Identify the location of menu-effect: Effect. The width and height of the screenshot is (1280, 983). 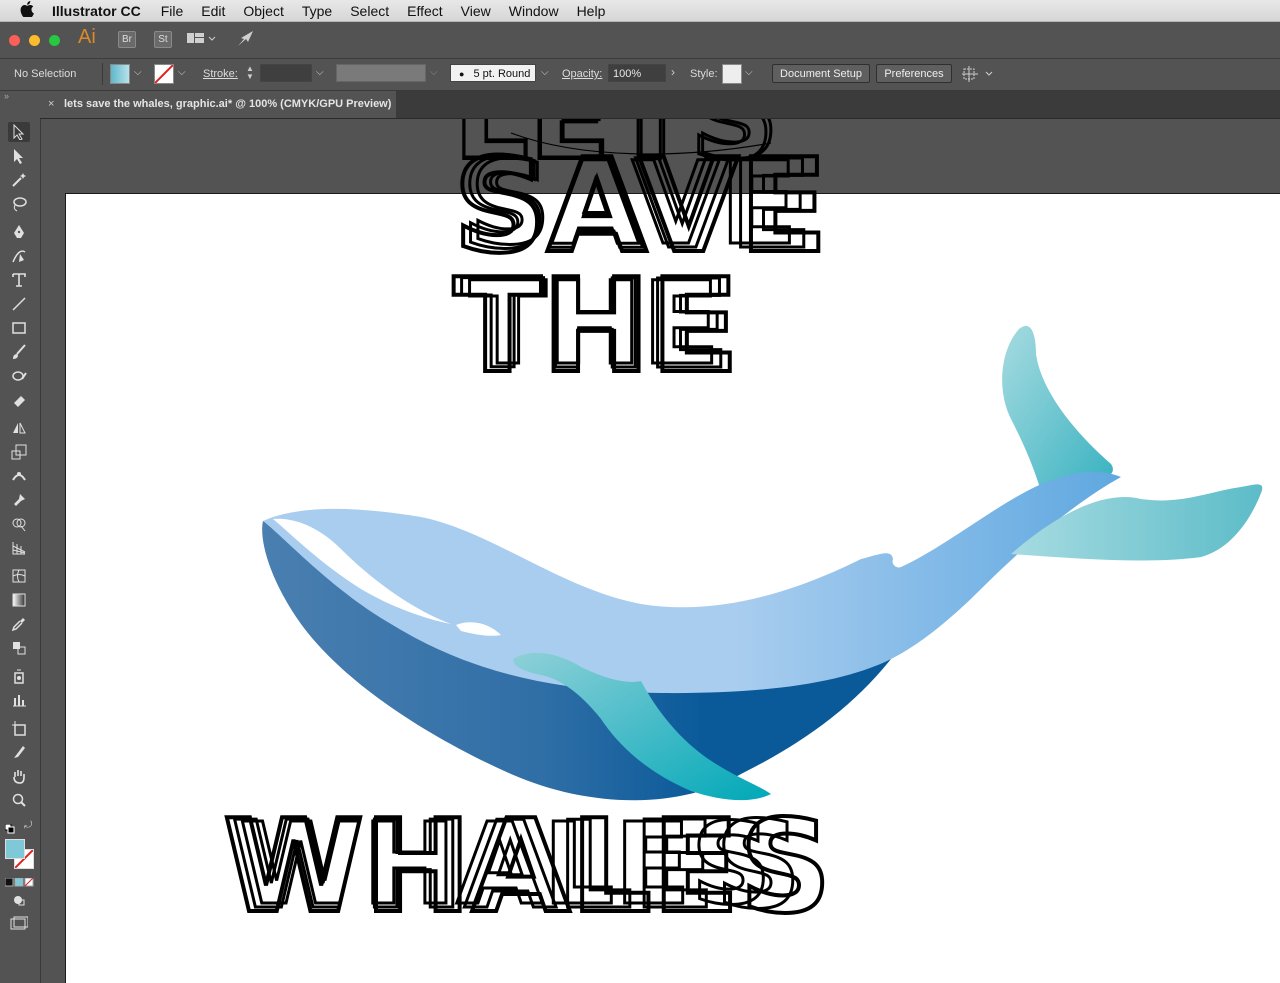
(425, 11).